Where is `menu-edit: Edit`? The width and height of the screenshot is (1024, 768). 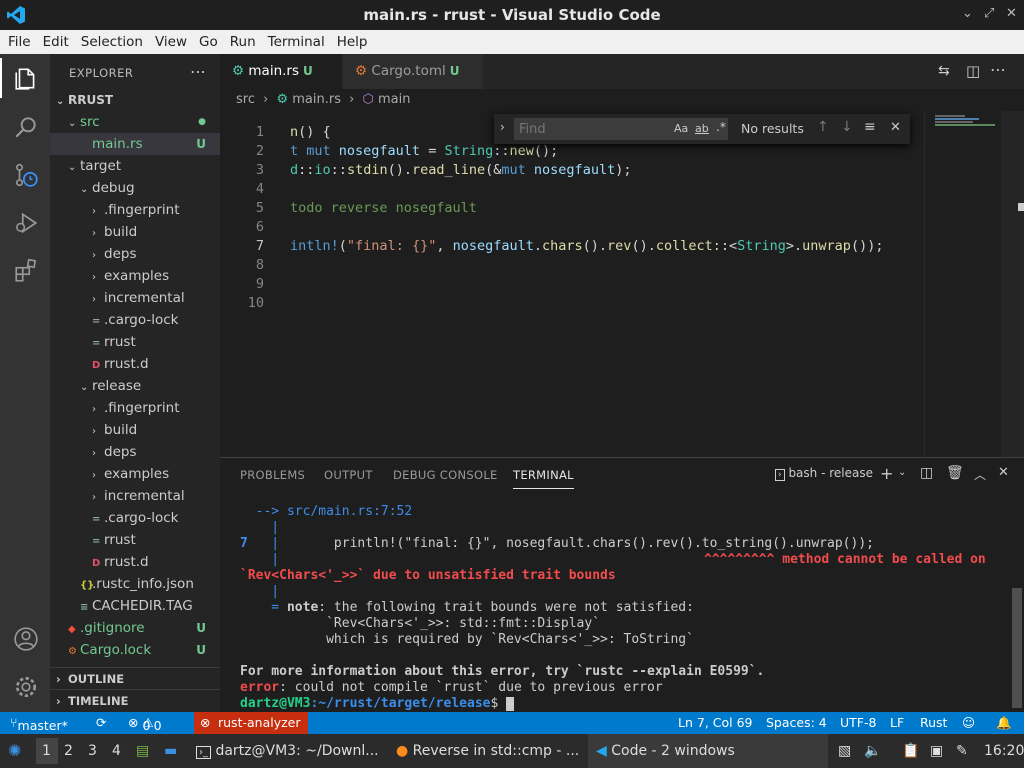 menu-edit: Edit is located at coordinates (56, 42).